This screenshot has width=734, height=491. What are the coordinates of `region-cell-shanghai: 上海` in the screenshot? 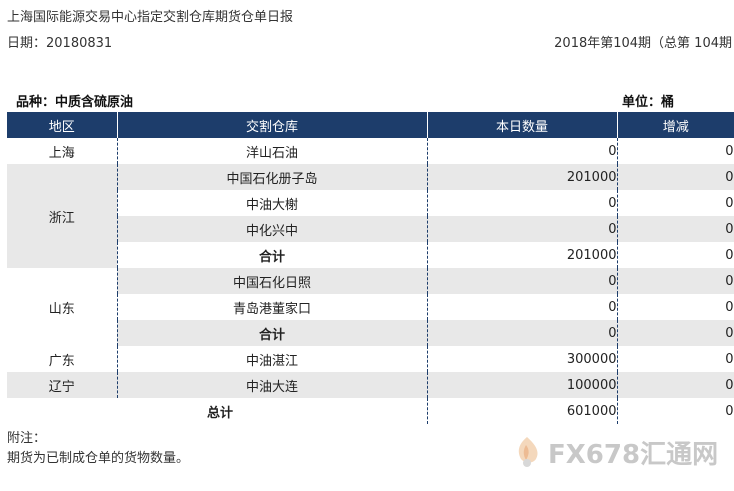 It's located at (62, 151).